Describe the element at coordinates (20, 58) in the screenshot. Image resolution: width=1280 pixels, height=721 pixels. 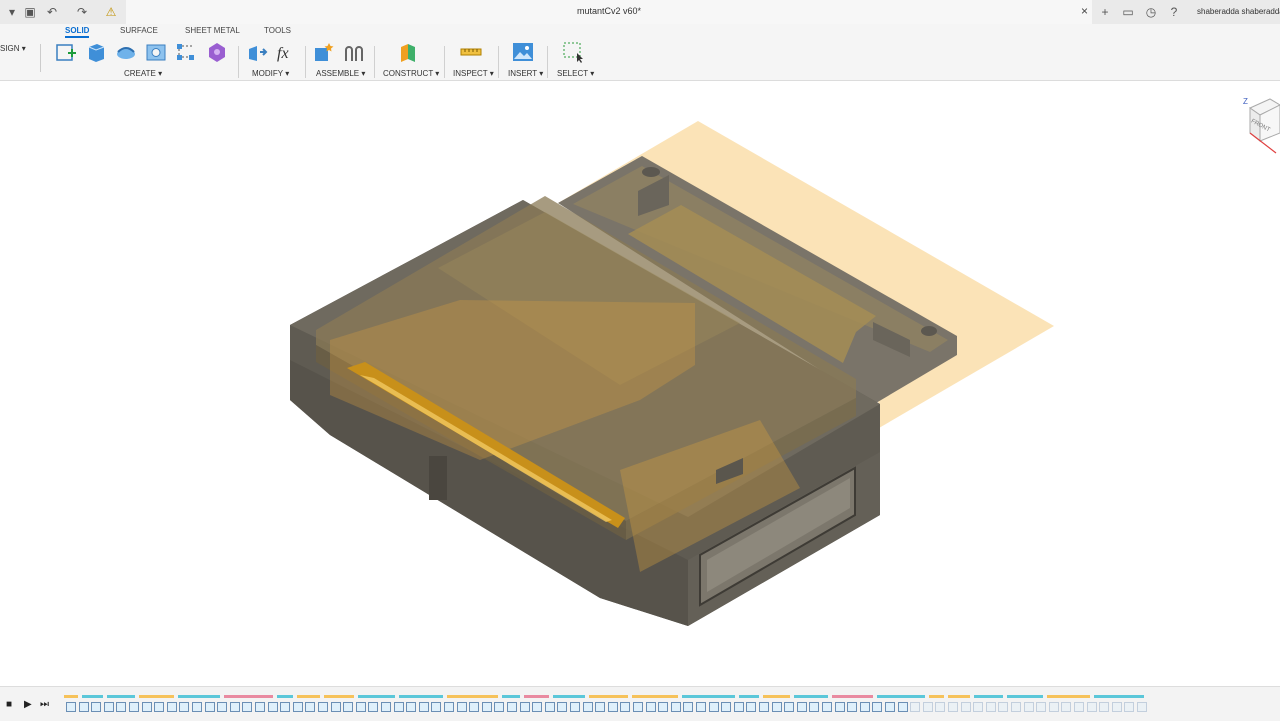
I see `workspace-switcher: SIGN ▾` at that location.